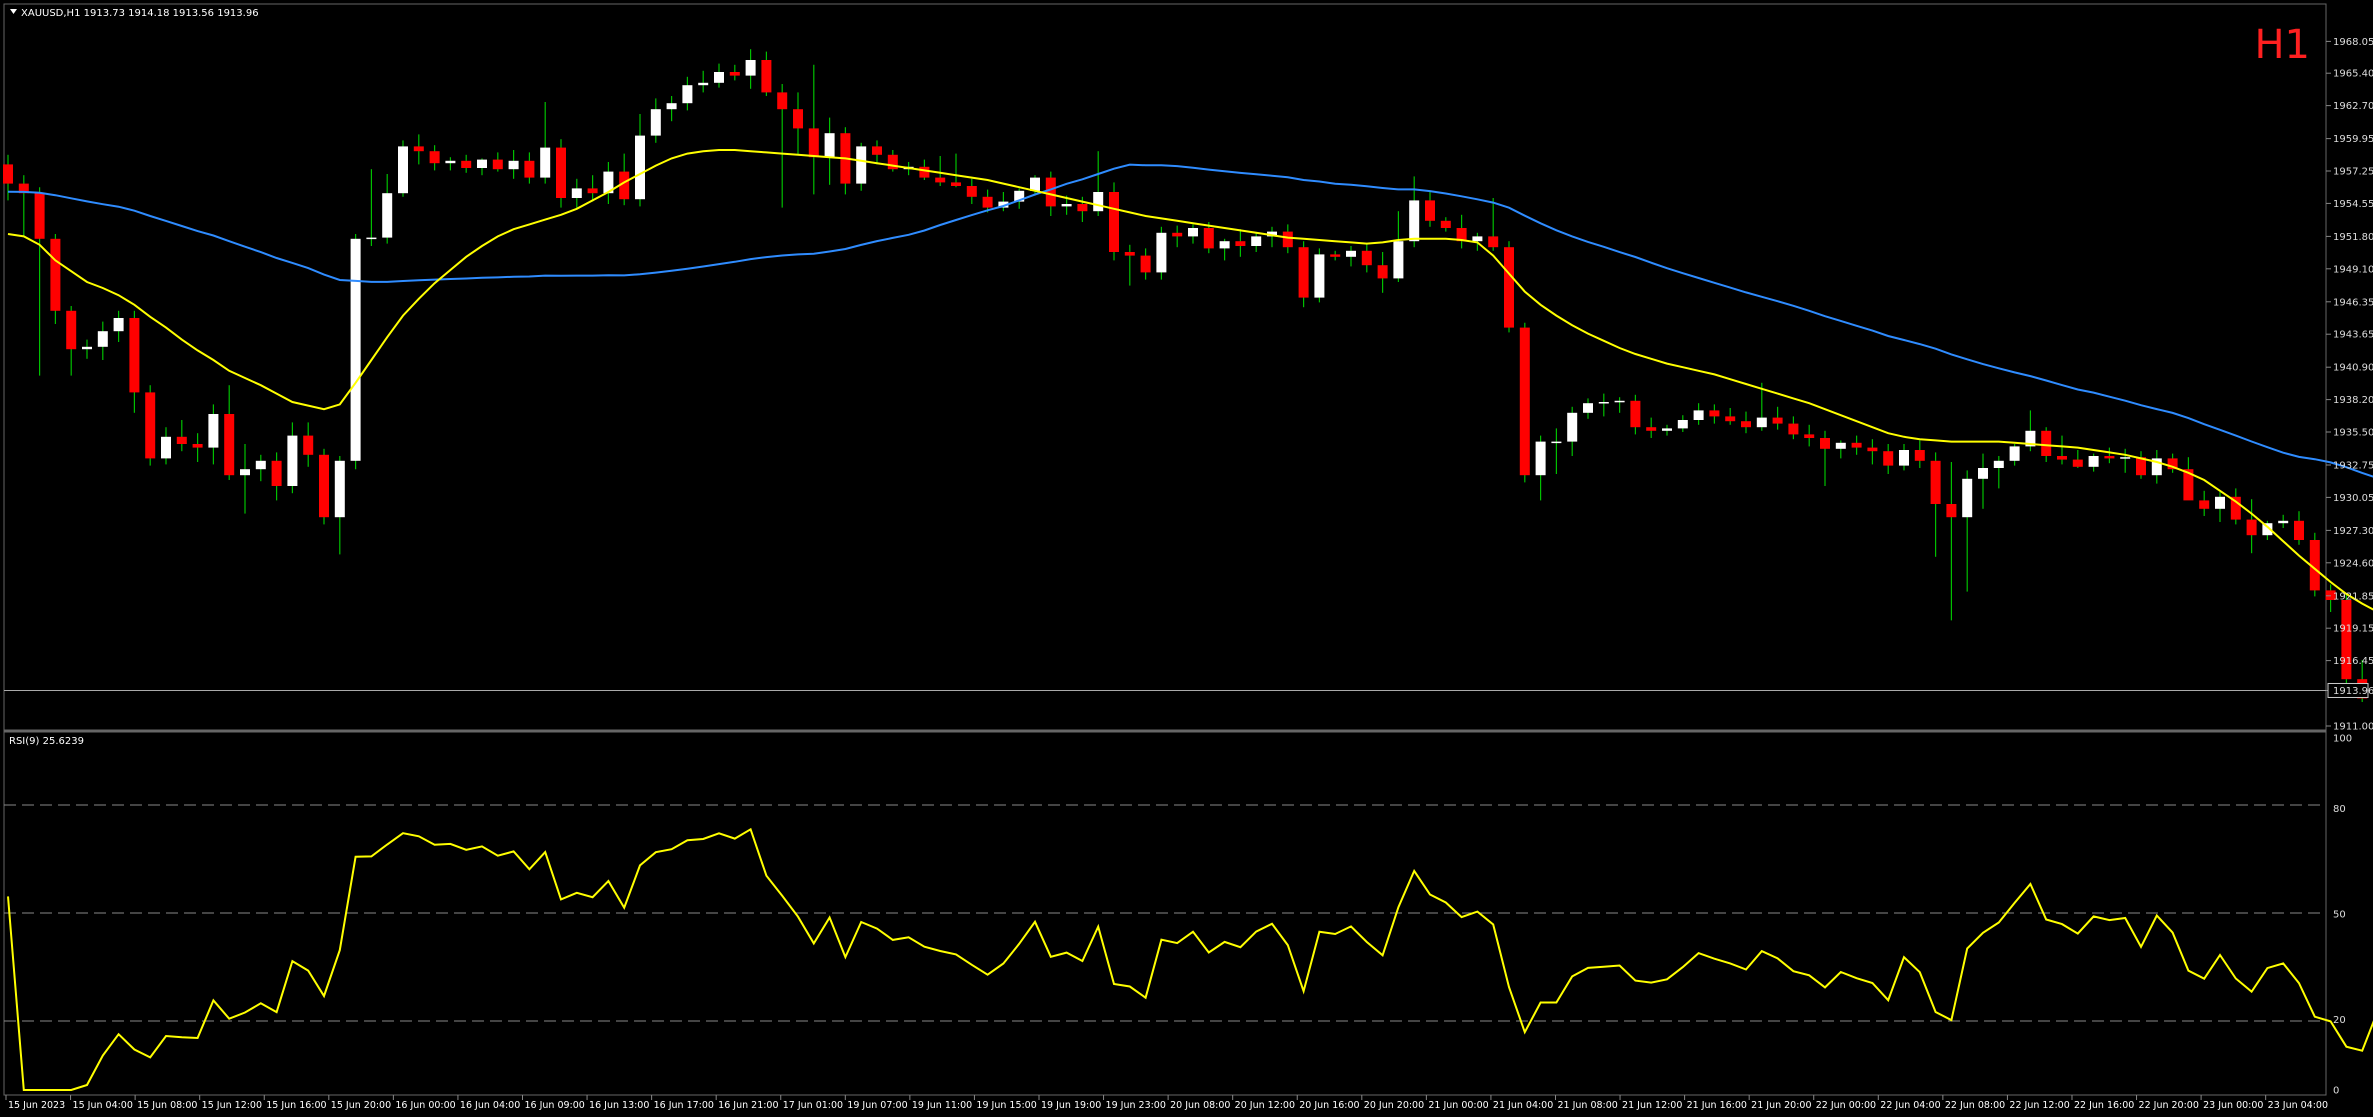  I want to click on price-tick-label: 1951.80, so click(2353, 237).